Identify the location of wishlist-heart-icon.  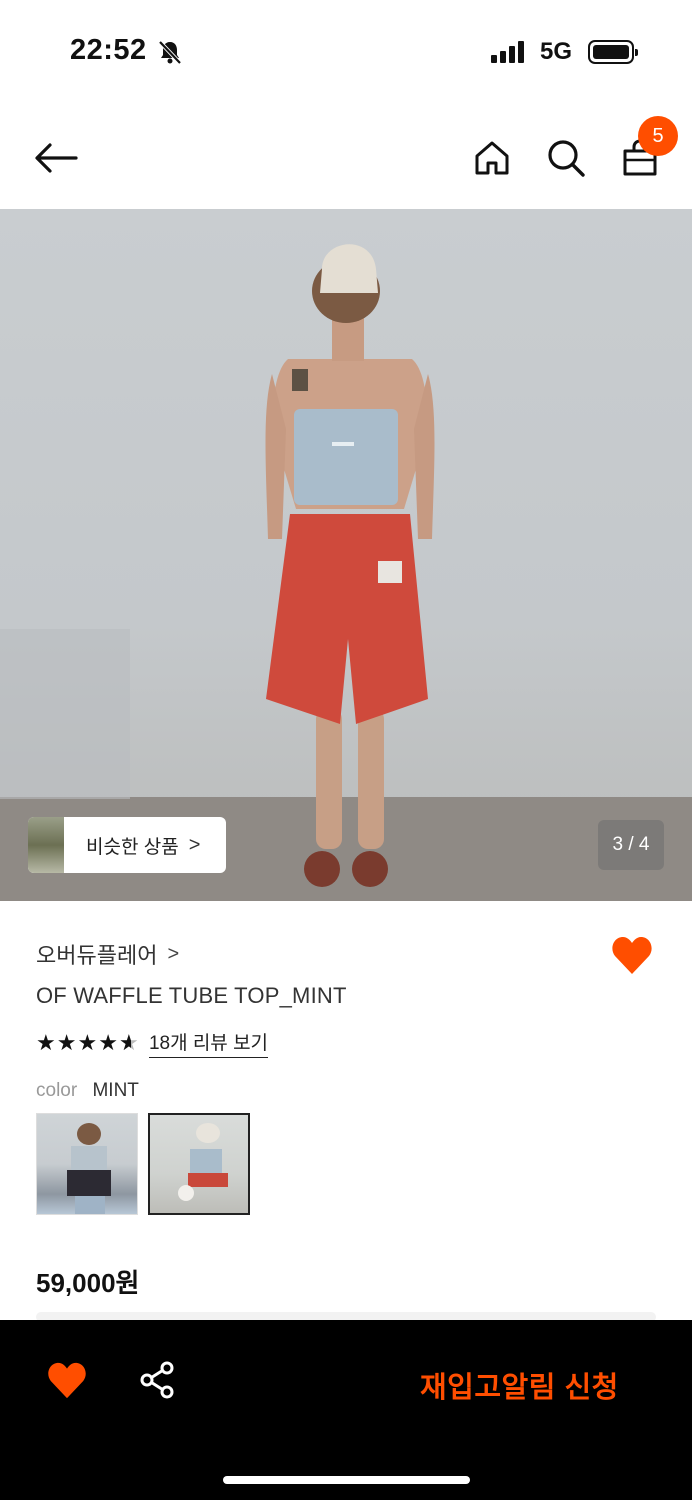
(632, 956).